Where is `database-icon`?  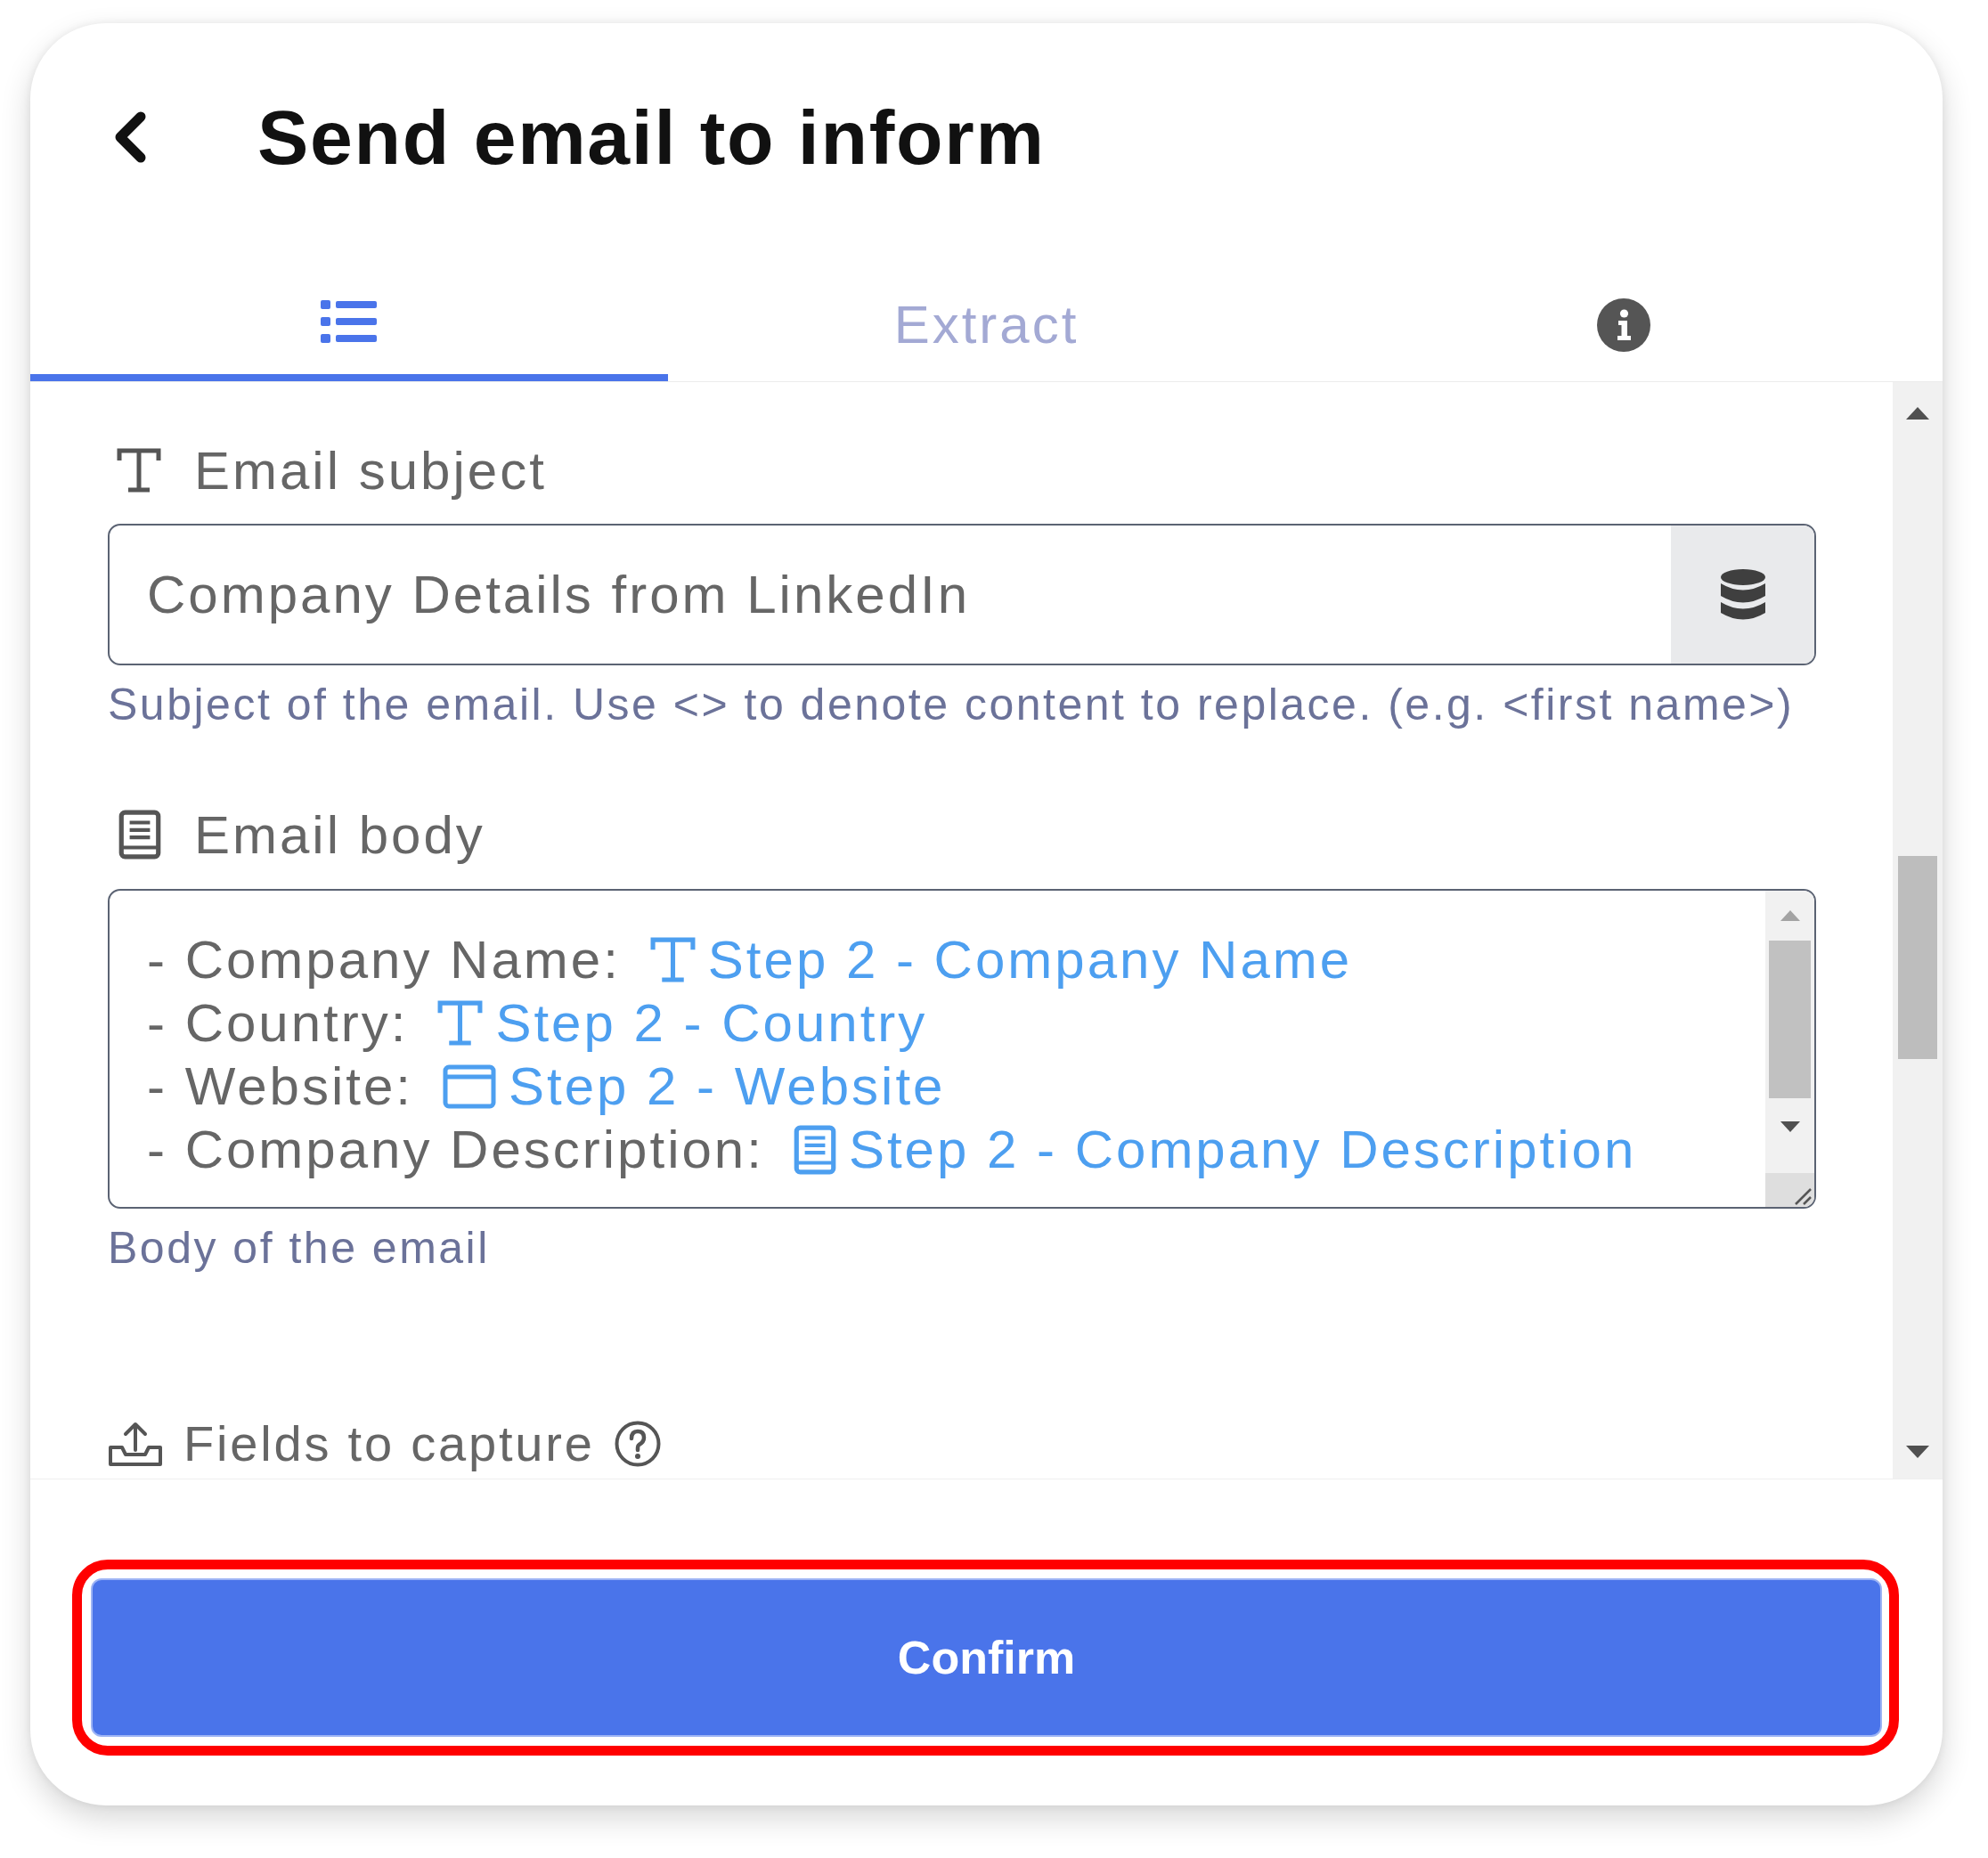
database-icon is located at coordinates (1742, 594).